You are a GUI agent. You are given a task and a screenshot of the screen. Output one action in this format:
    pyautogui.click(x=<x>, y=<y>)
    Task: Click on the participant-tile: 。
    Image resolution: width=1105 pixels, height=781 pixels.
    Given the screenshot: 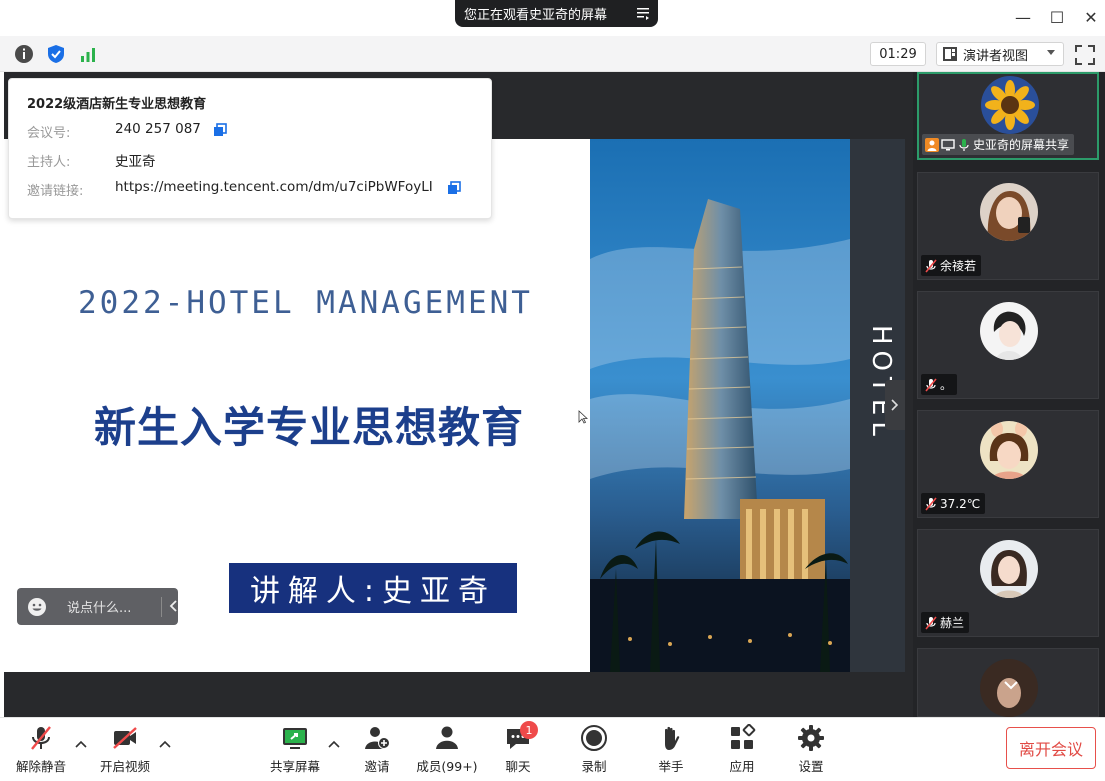 What is the action you would take?
    pyautogui.click(x=1008, y=345)
    